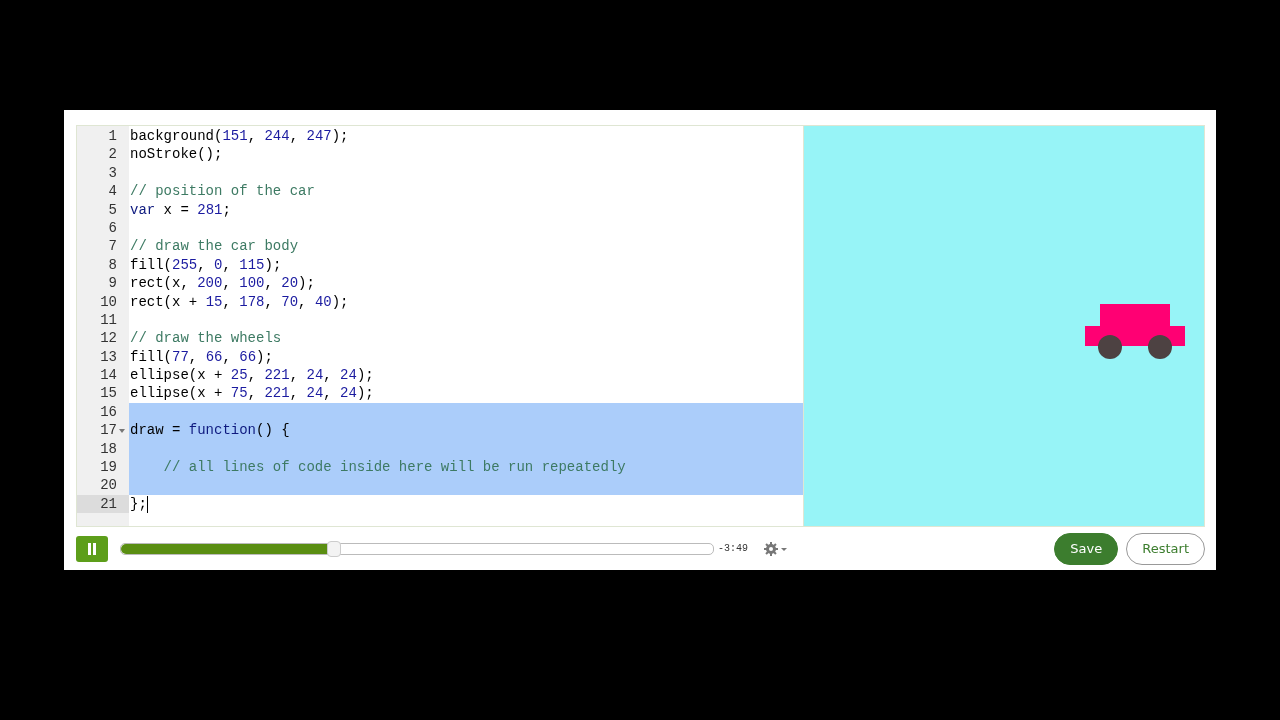  I want to click on code-line: background(151, 244, 247);, so click(239, 136).